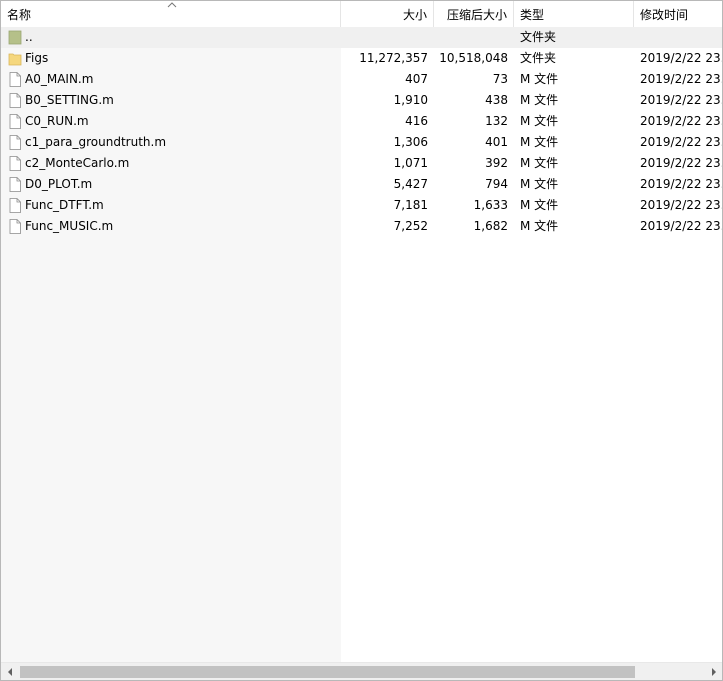 The height and width of the screenshot is (681, 723). I want to click on name-cell: Func_MUSIC.m, so click(171, 226).